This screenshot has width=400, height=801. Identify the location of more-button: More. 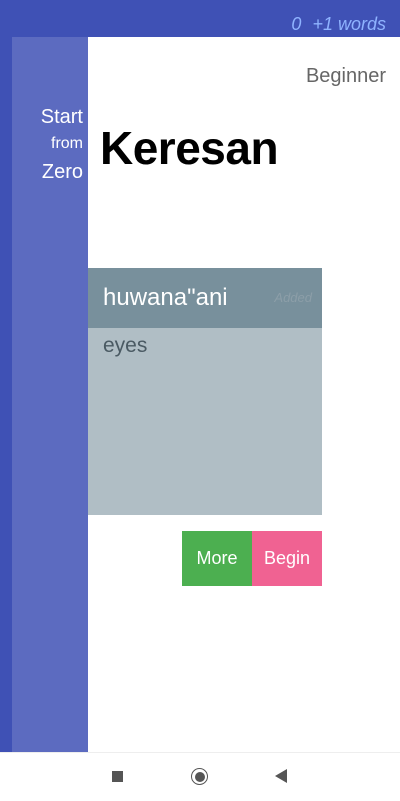
(217, 558).